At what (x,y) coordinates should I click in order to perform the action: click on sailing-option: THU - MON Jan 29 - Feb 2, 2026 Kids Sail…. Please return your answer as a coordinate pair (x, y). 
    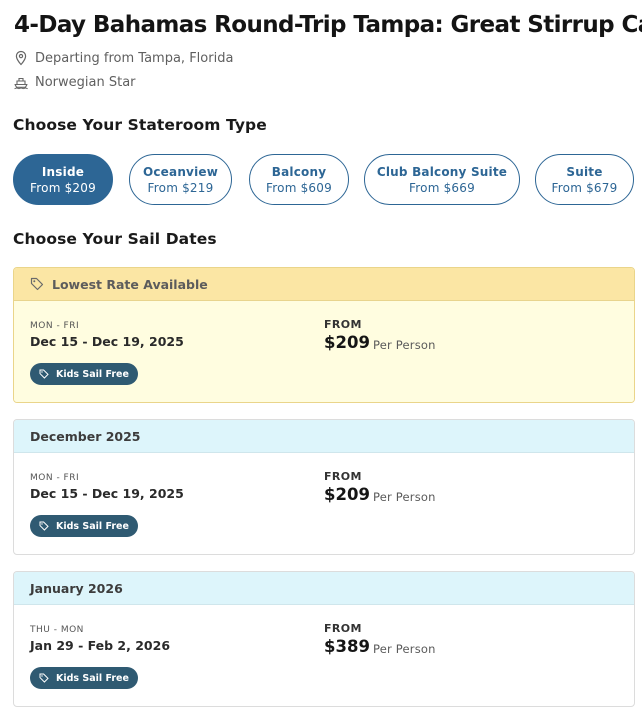
    Looking at the image, I should click on (324, 655).